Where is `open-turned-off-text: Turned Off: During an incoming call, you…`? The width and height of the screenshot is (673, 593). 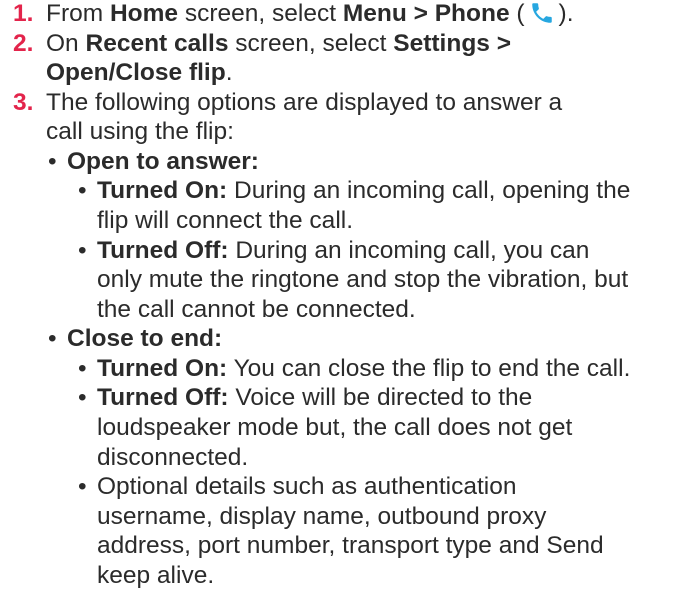 open-turned-off-text: Turned Off: During an incoming call, you… is located at coordinates (343, 250).